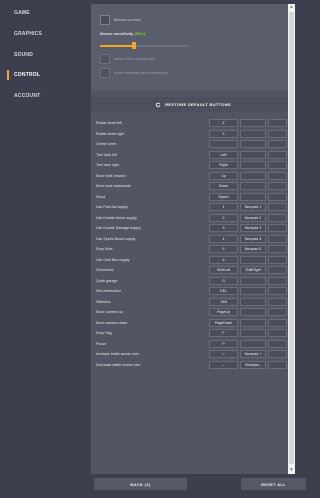  I want to click on secondary-key-button: Numpad 4, so click(253, 238).